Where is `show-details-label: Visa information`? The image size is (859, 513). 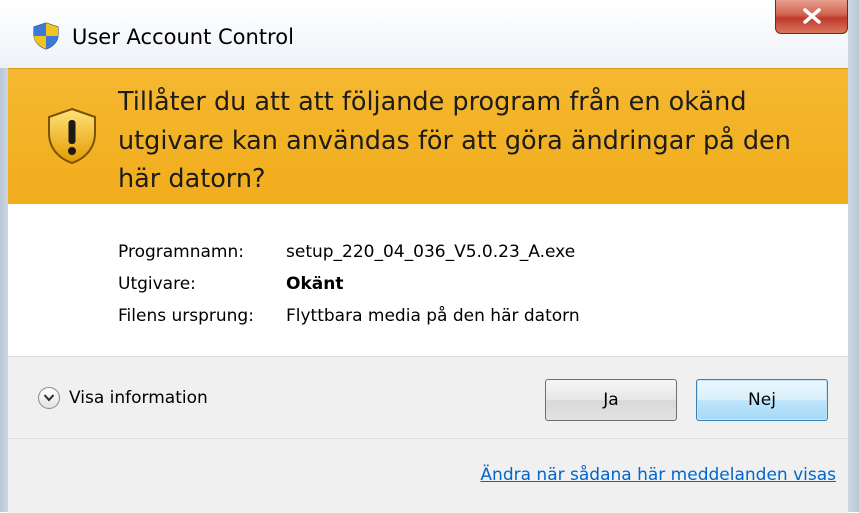 show-details-label: Visa information is located at coordinates (138, 398).